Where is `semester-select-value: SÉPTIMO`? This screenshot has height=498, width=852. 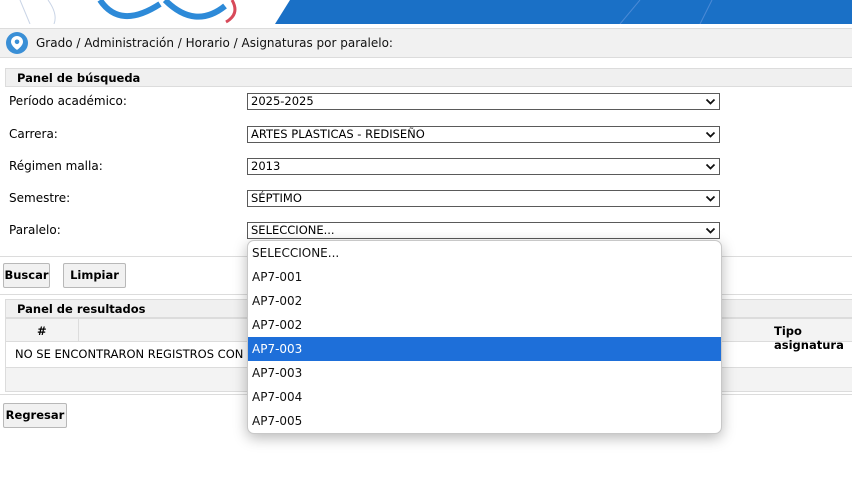
semester-select-value: SÉPTIMO is located at coordinates (276, 198).